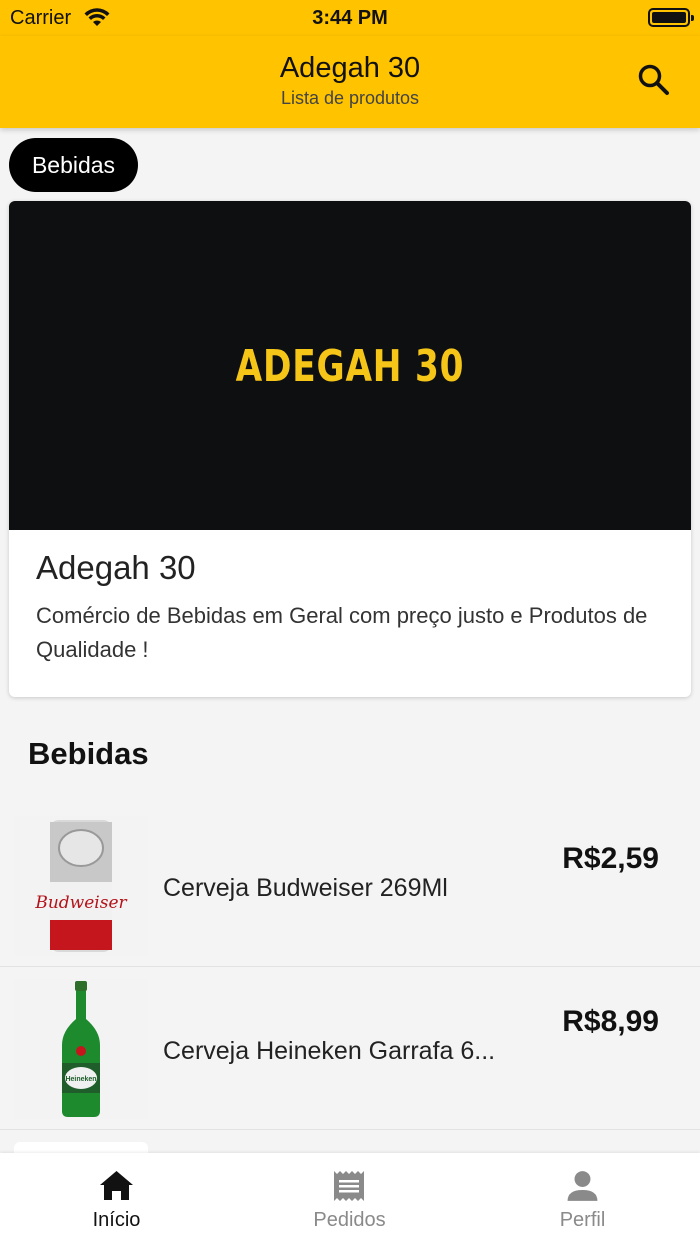  I want to click on product-price: R$2,59, so click(610, 858).